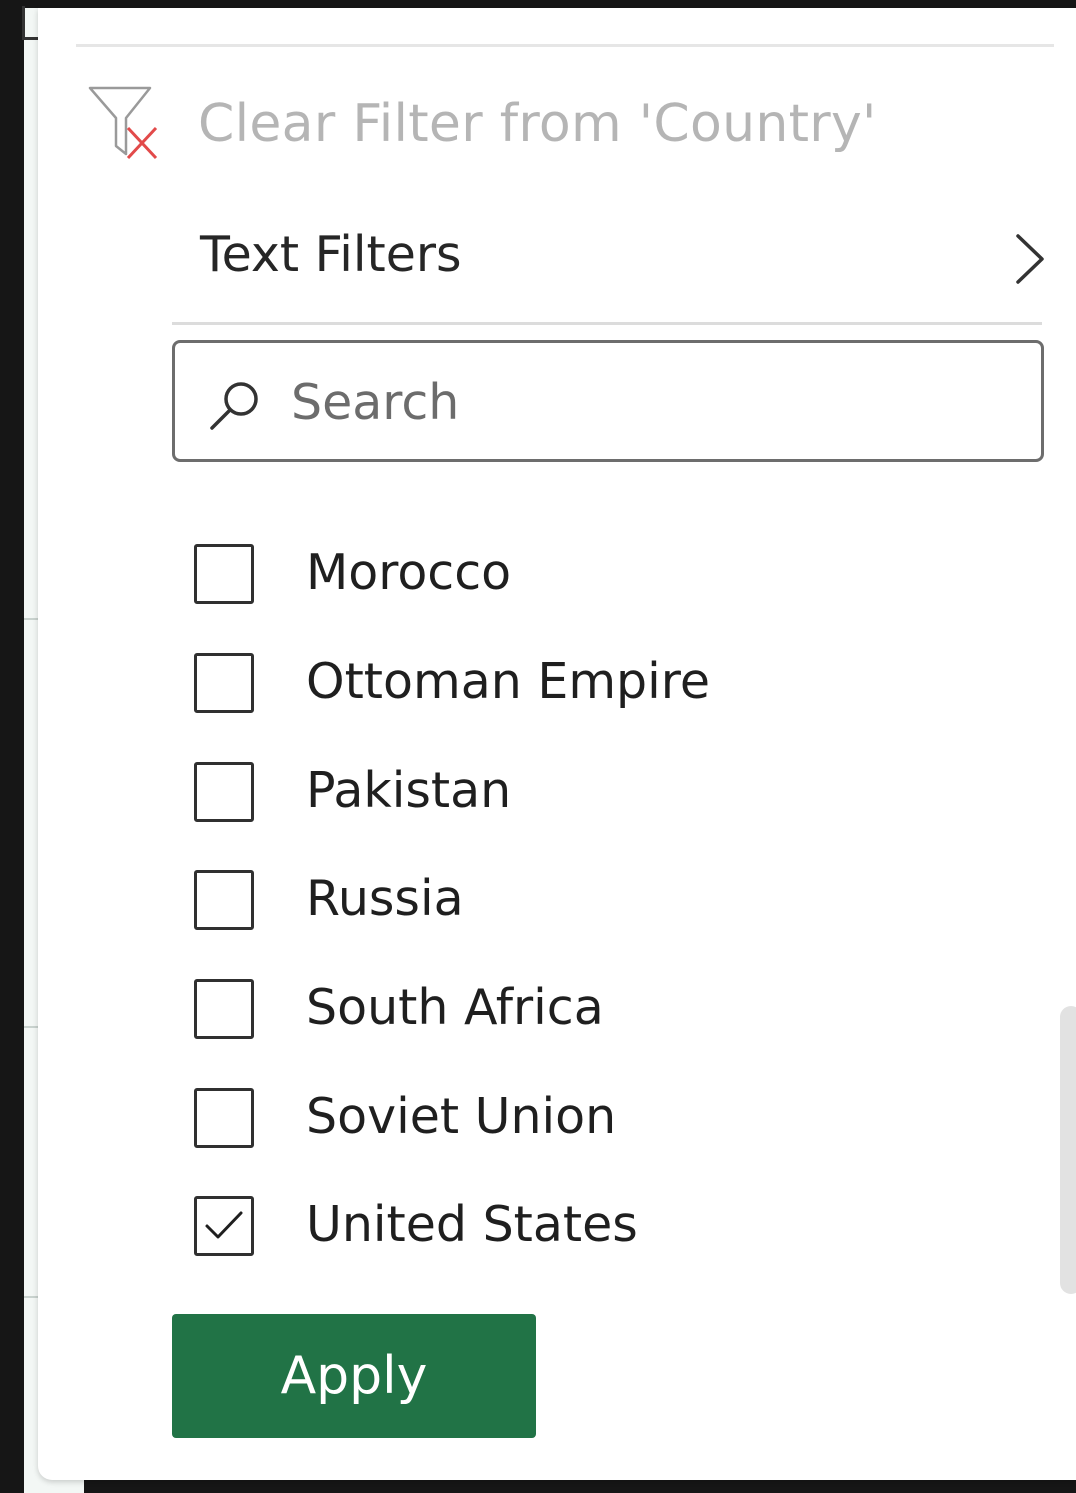 This screenshot has width=1076, height=1493. What do you see at coordinates (234, 406) in the screenshot?
I see `search-icon` at bounding box center [234, 406].